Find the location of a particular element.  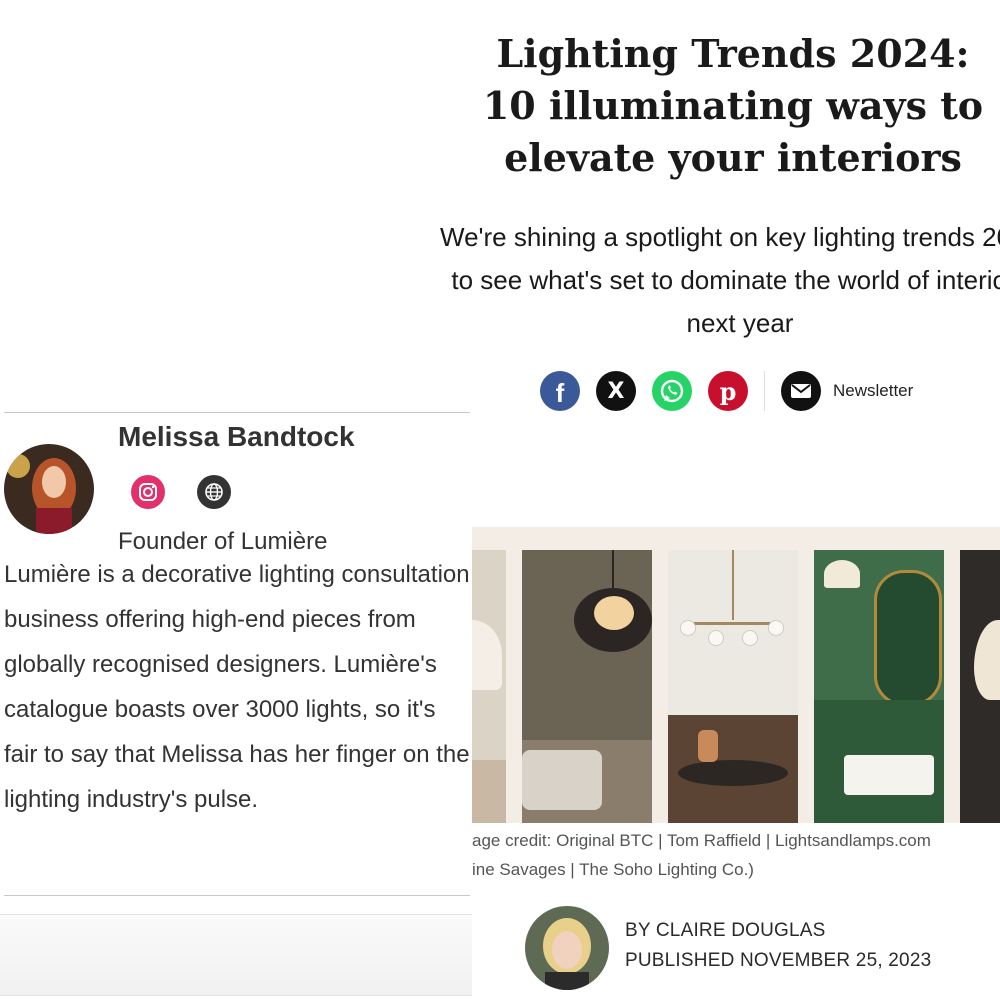

whatsapp-icon is located at coordinates (672, 391).